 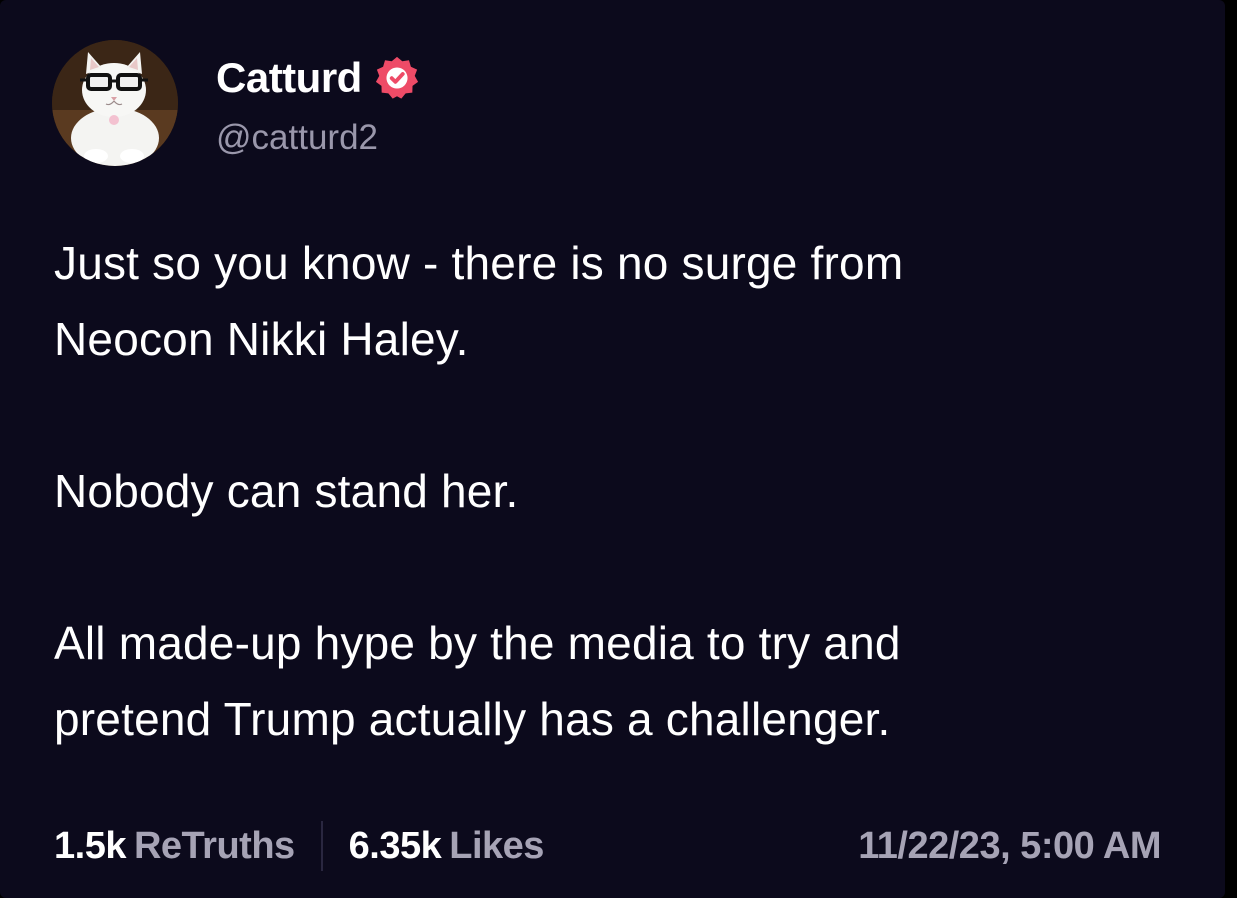 I want to click on display-name: Catturd, so click(x=289, y=78).